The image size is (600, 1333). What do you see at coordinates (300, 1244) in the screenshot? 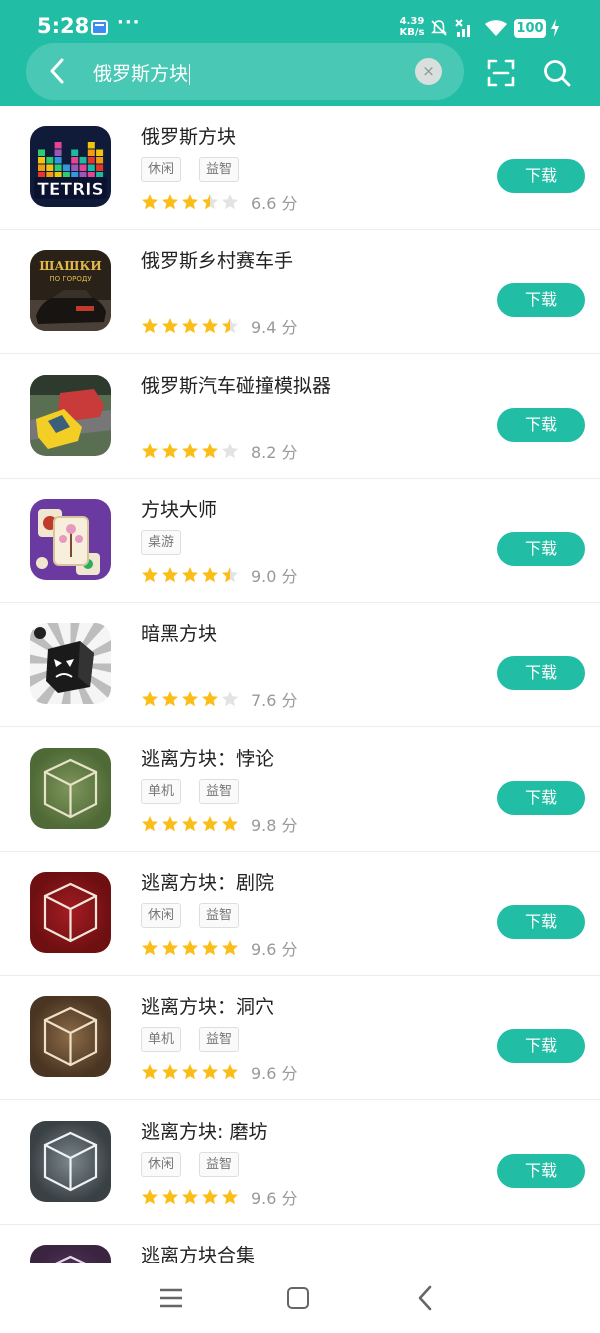
I see `app-list-item: 逃离方块合集` at bounding box center [300, 1244].